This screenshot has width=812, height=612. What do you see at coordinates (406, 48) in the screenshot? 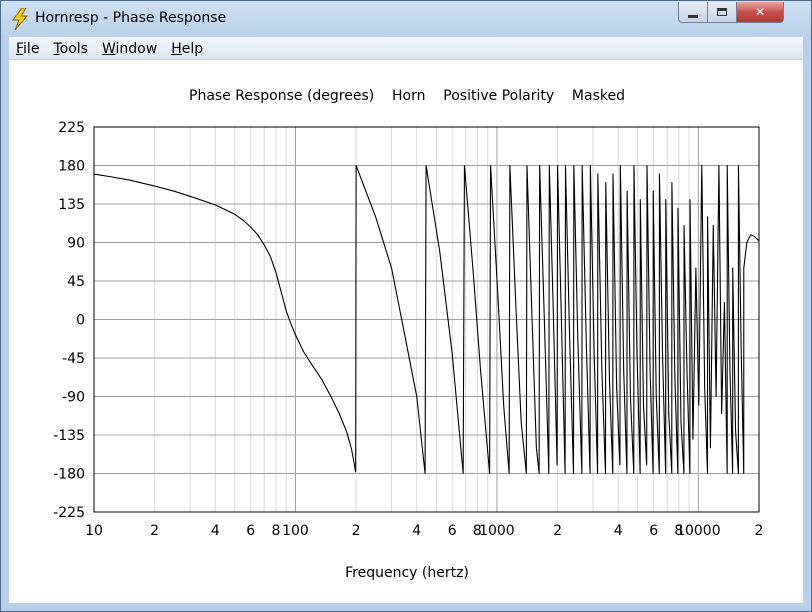
I see `menu-bar: File Tools Window Help` at bounding box center [406, 48].